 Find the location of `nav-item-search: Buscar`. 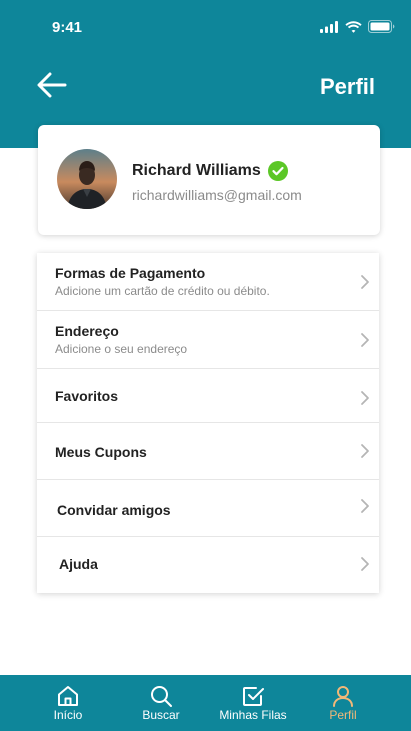

nav-item-search: Buscar is located at coordinates (161, 703).